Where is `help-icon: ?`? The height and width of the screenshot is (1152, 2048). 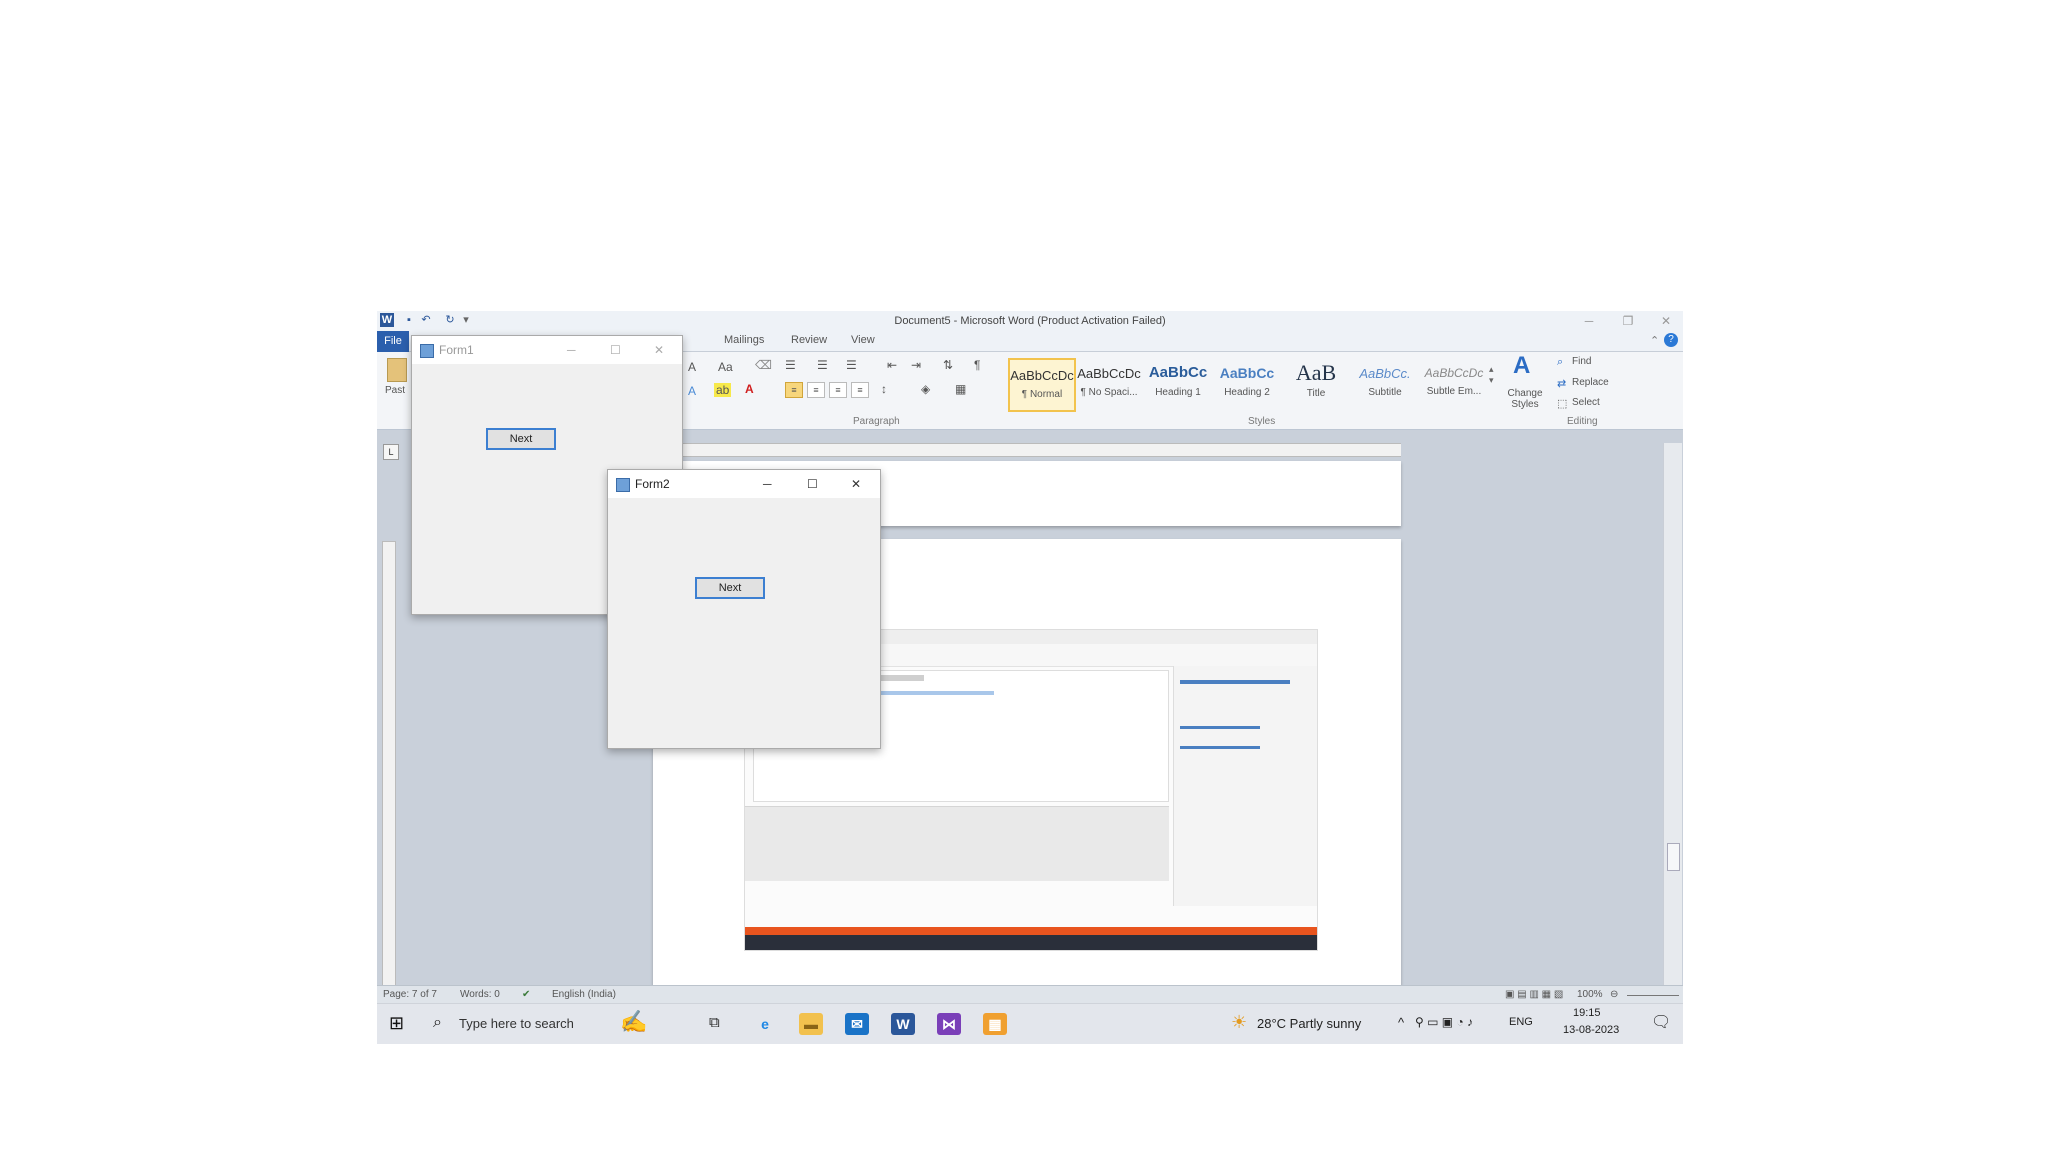
help-icon: ? is located at coordinates (1671, 340).